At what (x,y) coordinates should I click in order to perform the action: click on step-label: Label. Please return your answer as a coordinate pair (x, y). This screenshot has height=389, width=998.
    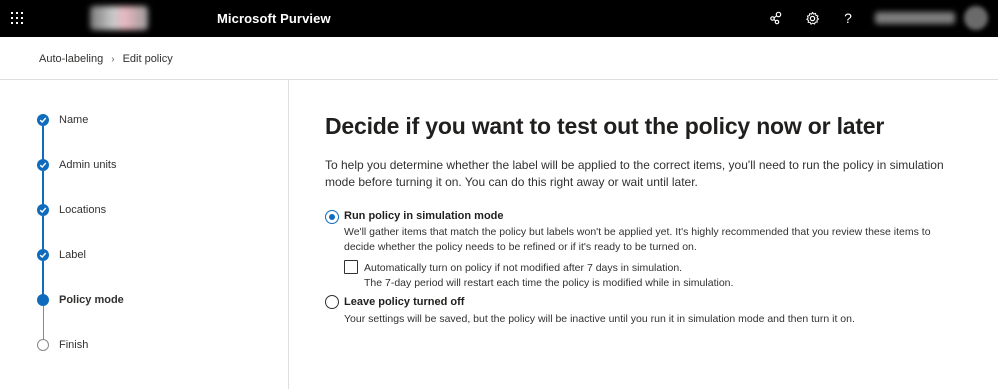
    Looking at the image, I should click on (72, 255).